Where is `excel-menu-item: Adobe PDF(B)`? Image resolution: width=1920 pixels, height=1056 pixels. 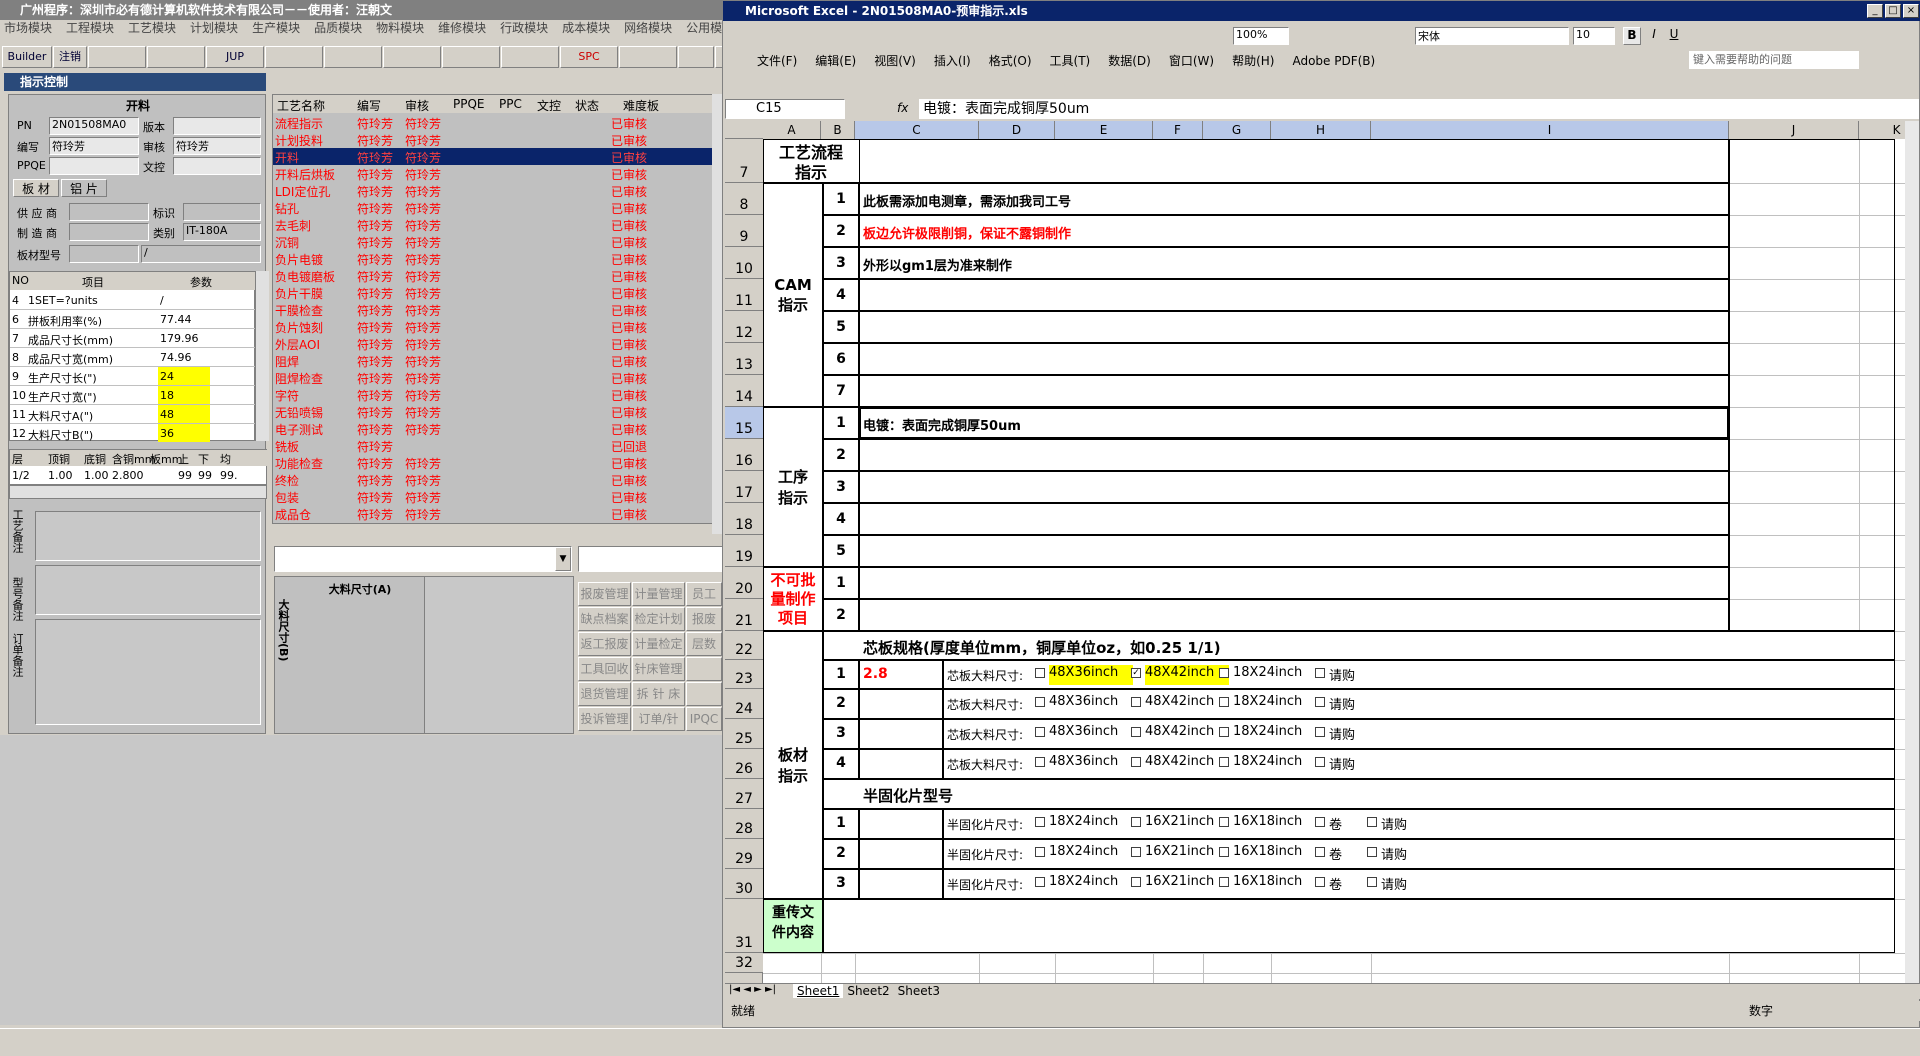
excel-menu-item: Adobe PDF(B) is located at coordinates (1333, 61).